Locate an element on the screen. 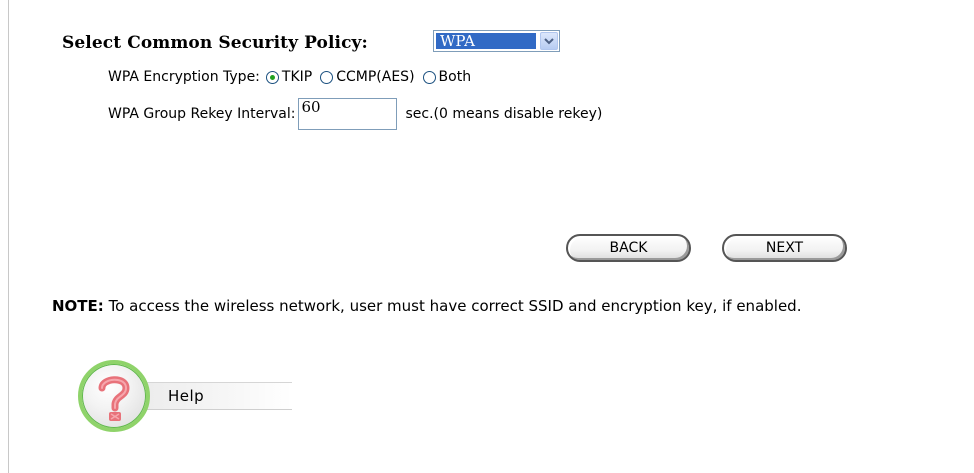 The width and height of the screenshot is (974, 473). radio-option-tkip: TKIP is located at coordinates (289, 77).